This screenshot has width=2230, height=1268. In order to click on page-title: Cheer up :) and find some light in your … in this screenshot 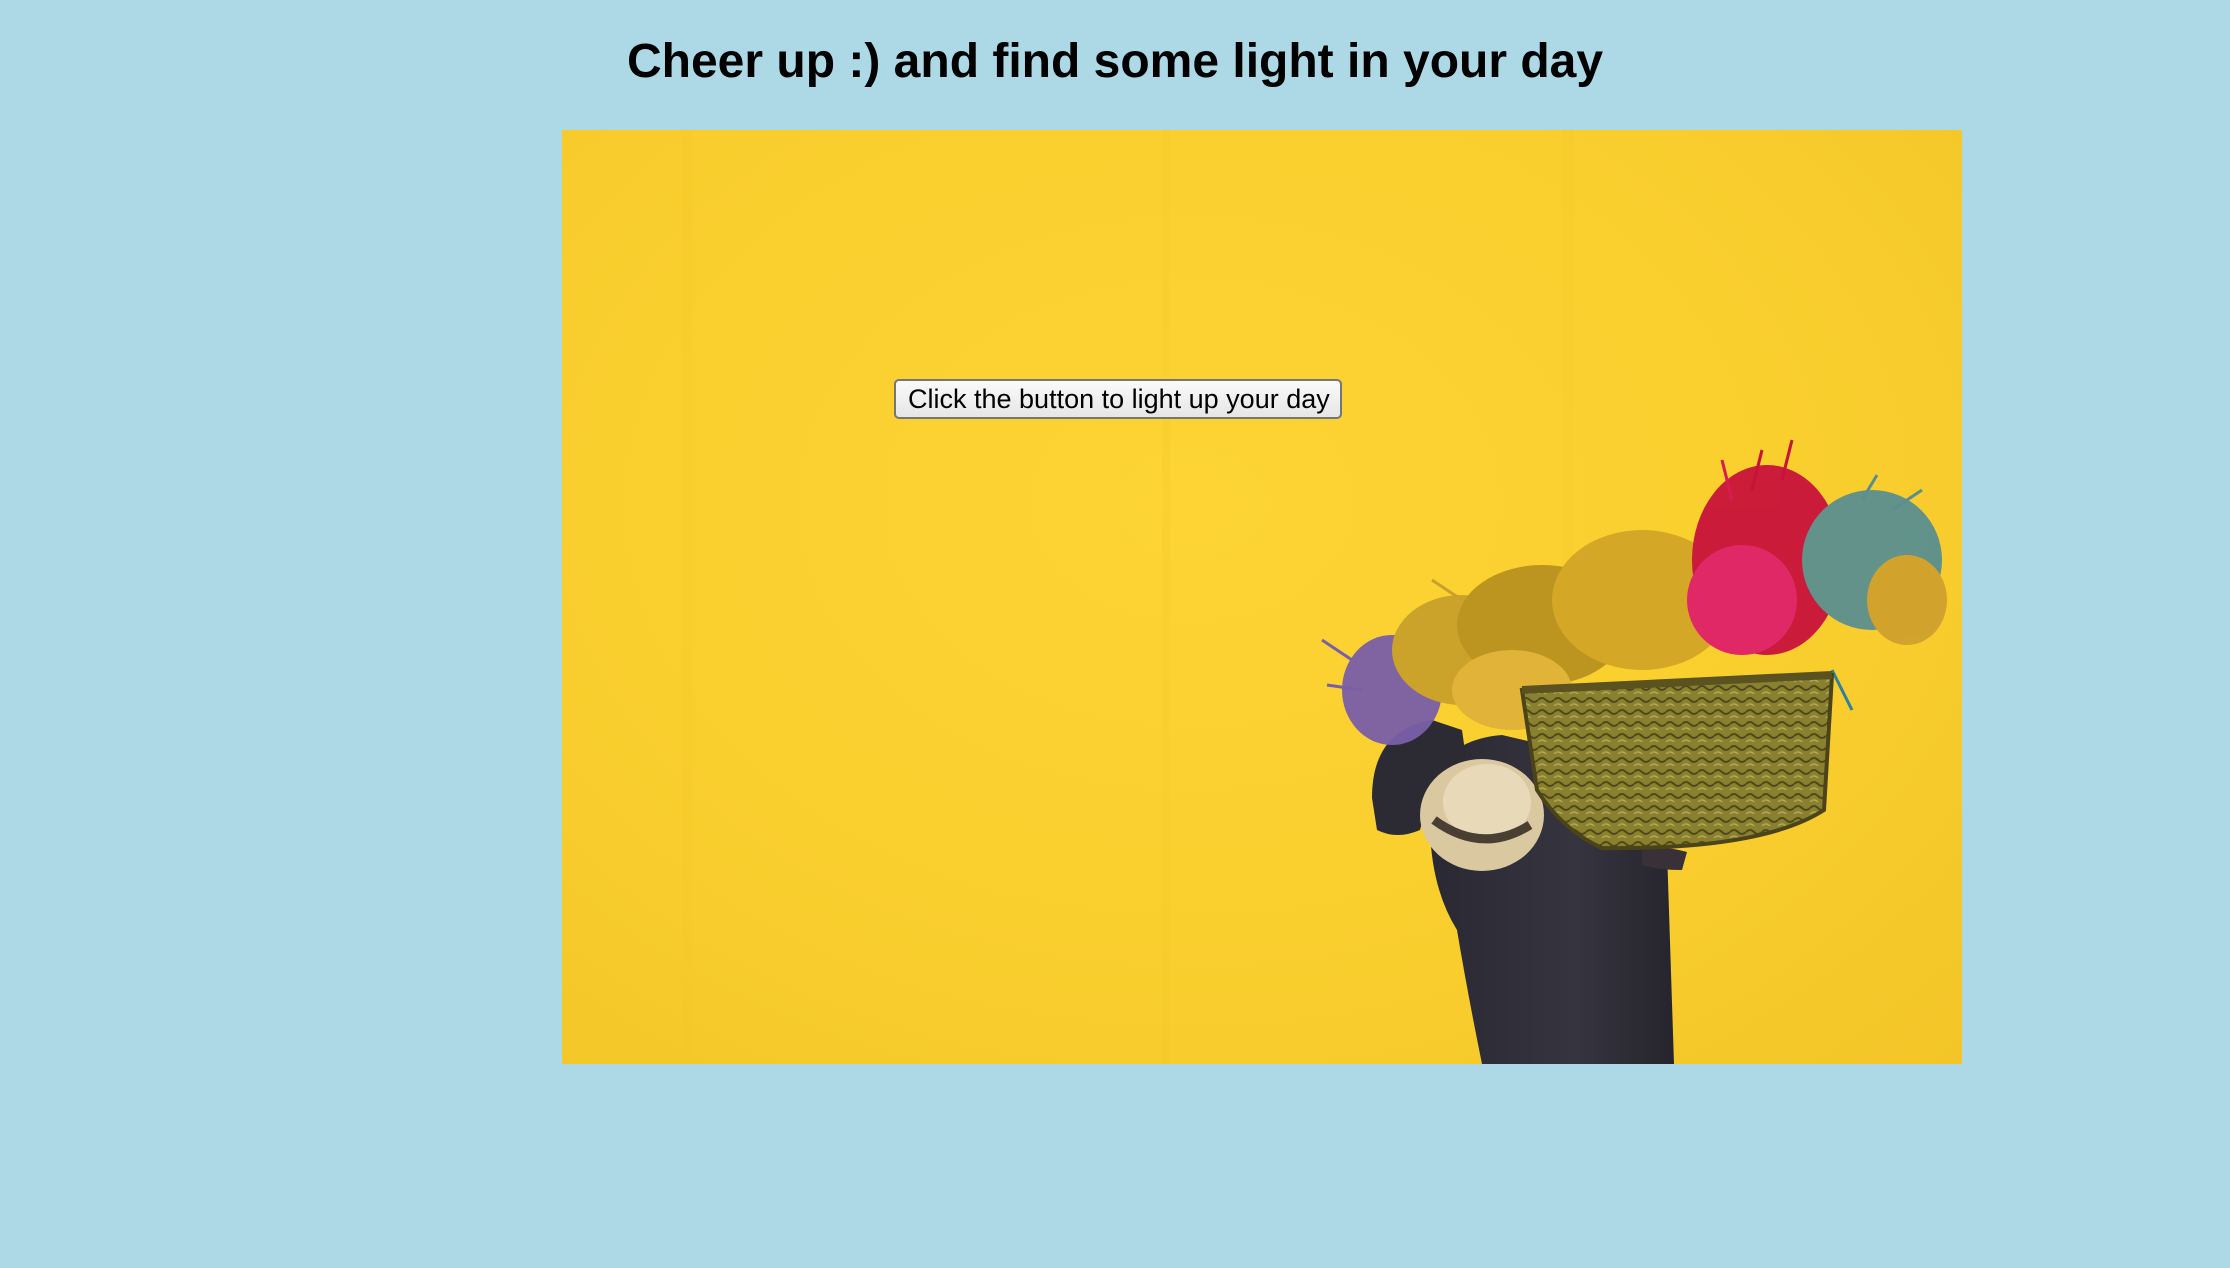, I will do `click(1115, 61)`.